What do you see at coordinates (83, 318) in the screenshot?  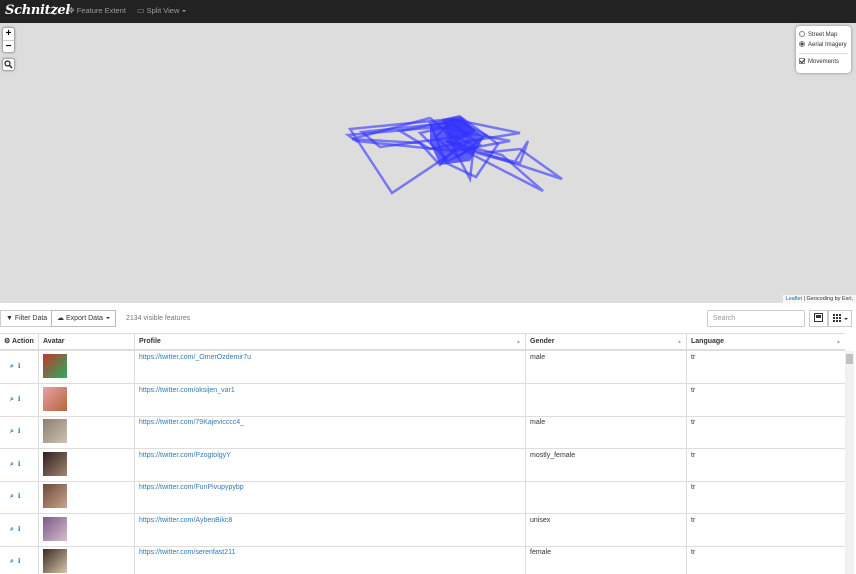 I see `export-data-dropdown: ☁ Export Data` at bounding box center [83, 318].